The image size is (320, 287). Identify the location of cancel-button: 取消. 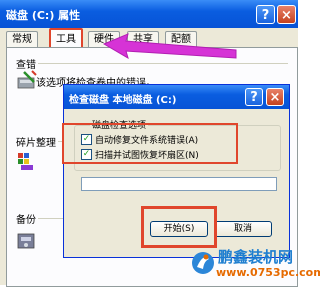
(243, 229).